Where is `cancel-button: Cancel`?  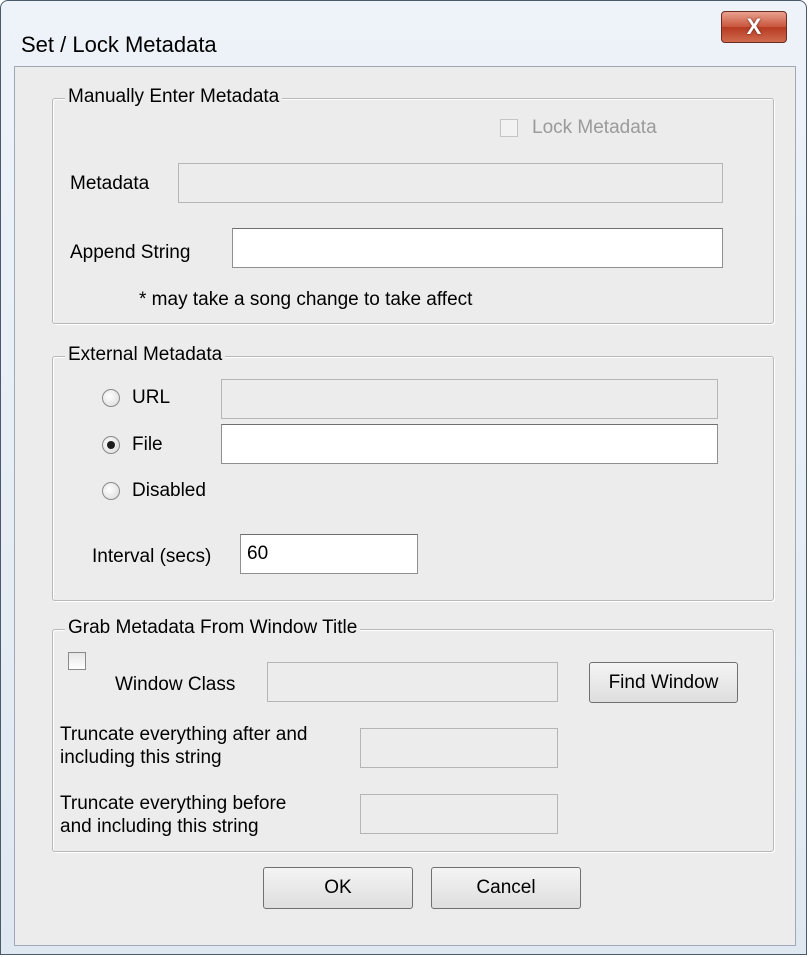
cancel-button: Cancel is located at coordinates (506, 888).